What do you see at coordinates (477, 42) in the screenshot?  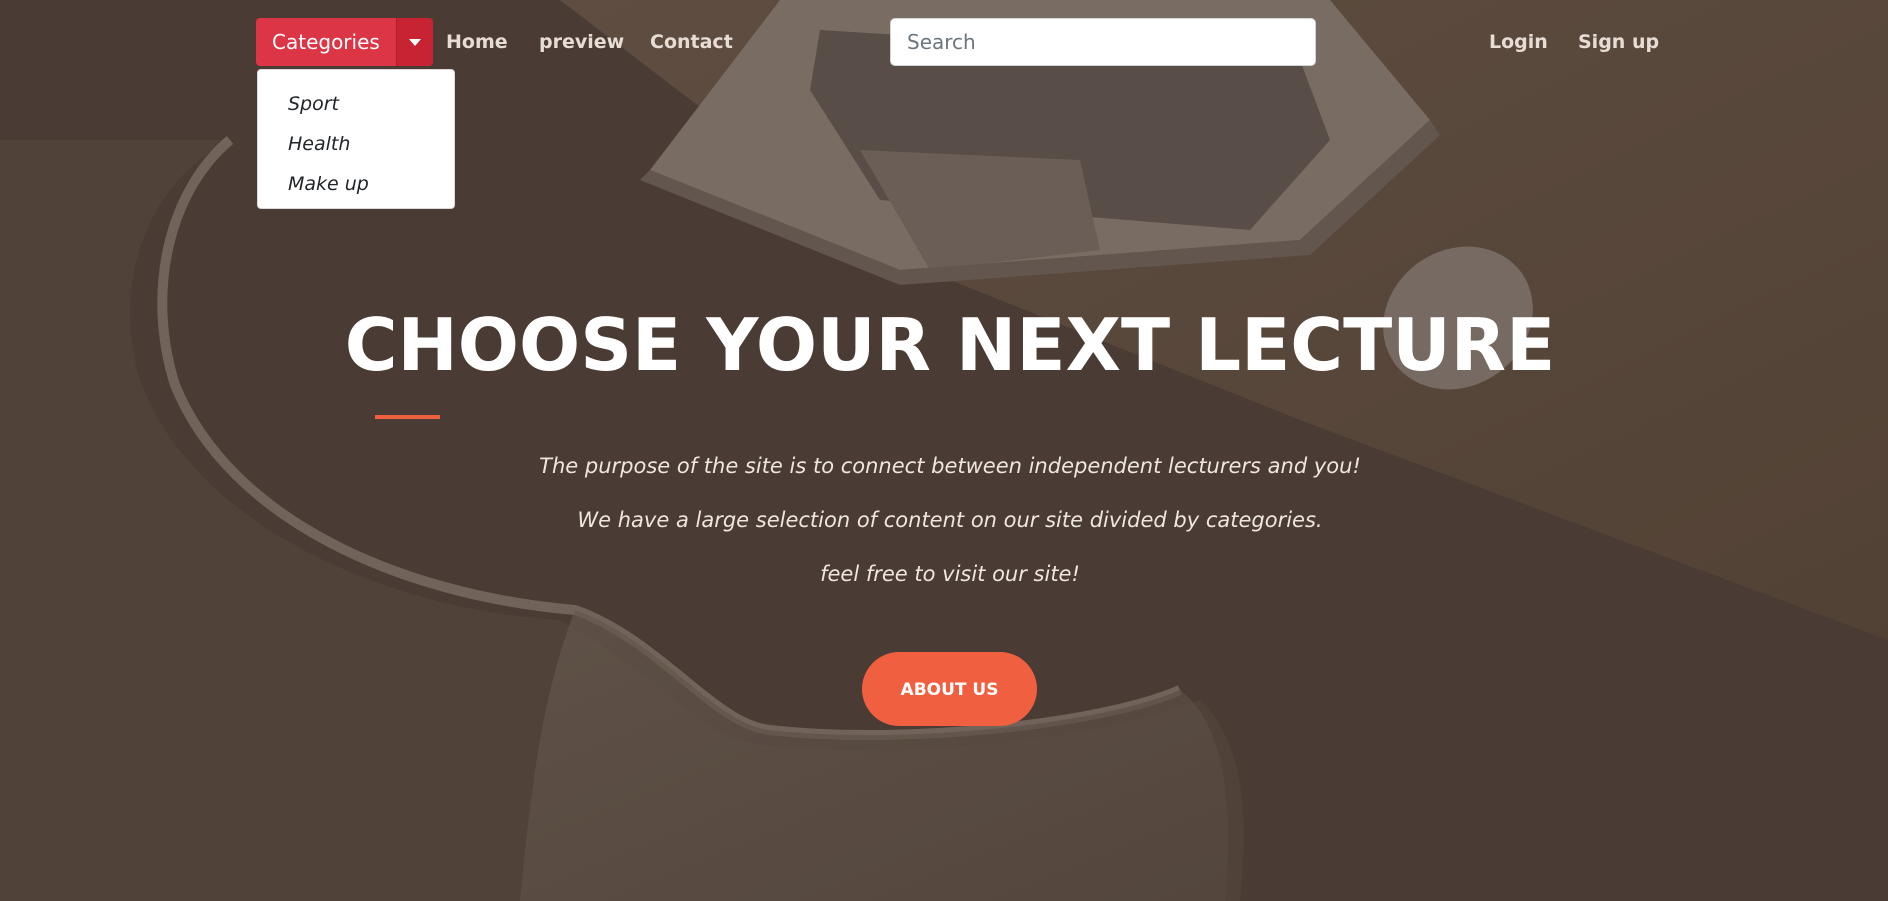 I see `nav-link-home: Home` at bounding box center [477, 42].